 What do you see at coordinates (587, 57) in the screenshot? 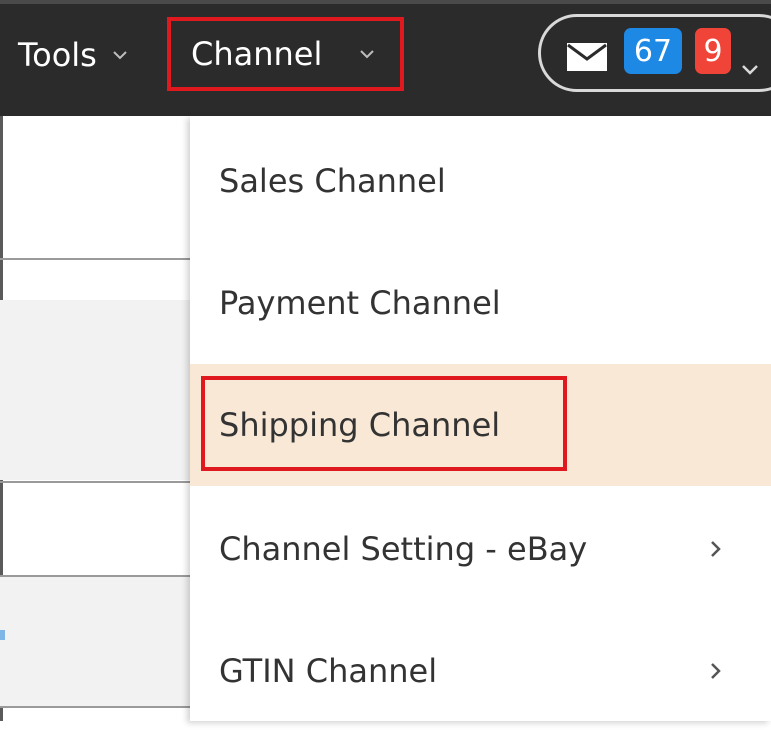
I see `envelope-icon` at bounding box center [587, 57].